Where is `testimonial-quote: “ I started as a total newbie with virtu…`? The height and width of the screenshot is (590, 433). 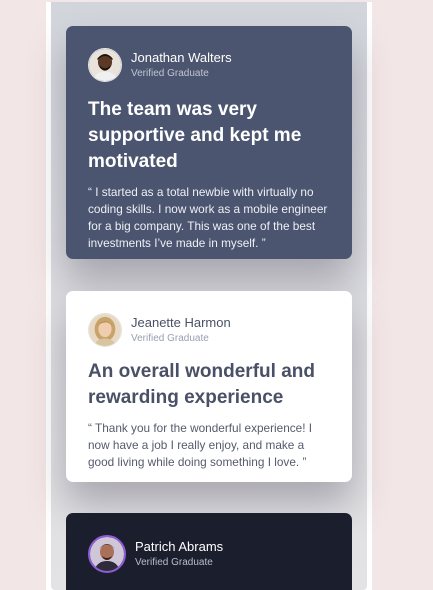
testimonial-quote: “ I started as a total newbie with virtu… is located at coordinates (208, 217).